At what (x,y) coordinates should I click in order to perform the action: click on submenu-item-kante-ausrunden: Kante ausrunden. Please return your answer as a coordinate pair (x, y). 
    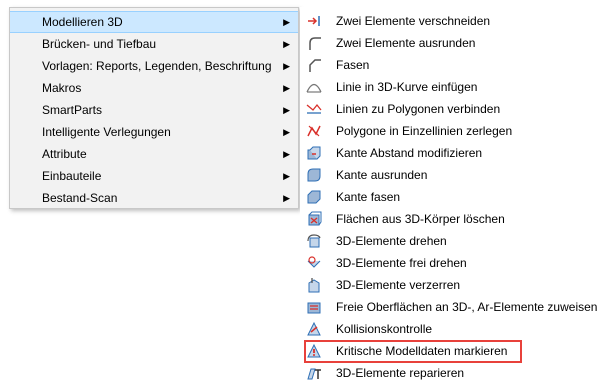
    Looking at the image, I should click on (456, 175).